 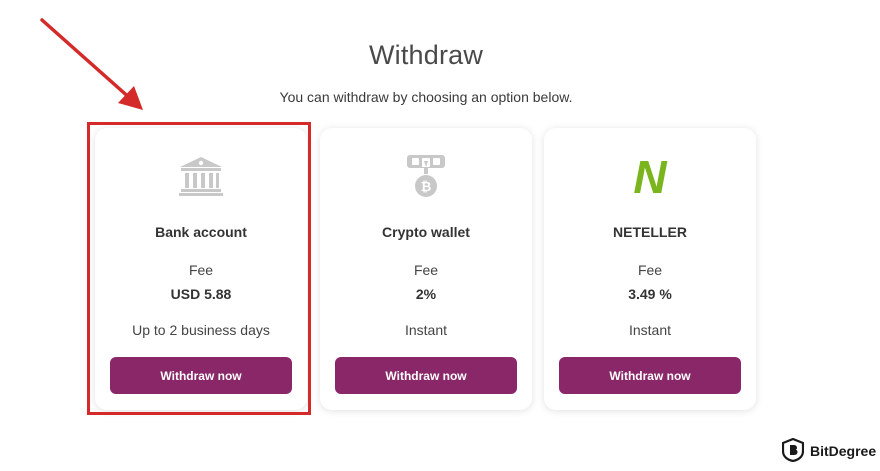 What do you see at coordinates (201, 375) in the screenshot?
I see `withdraw-now-button-bank: Withdraw now` at bounding box center [201, 375].